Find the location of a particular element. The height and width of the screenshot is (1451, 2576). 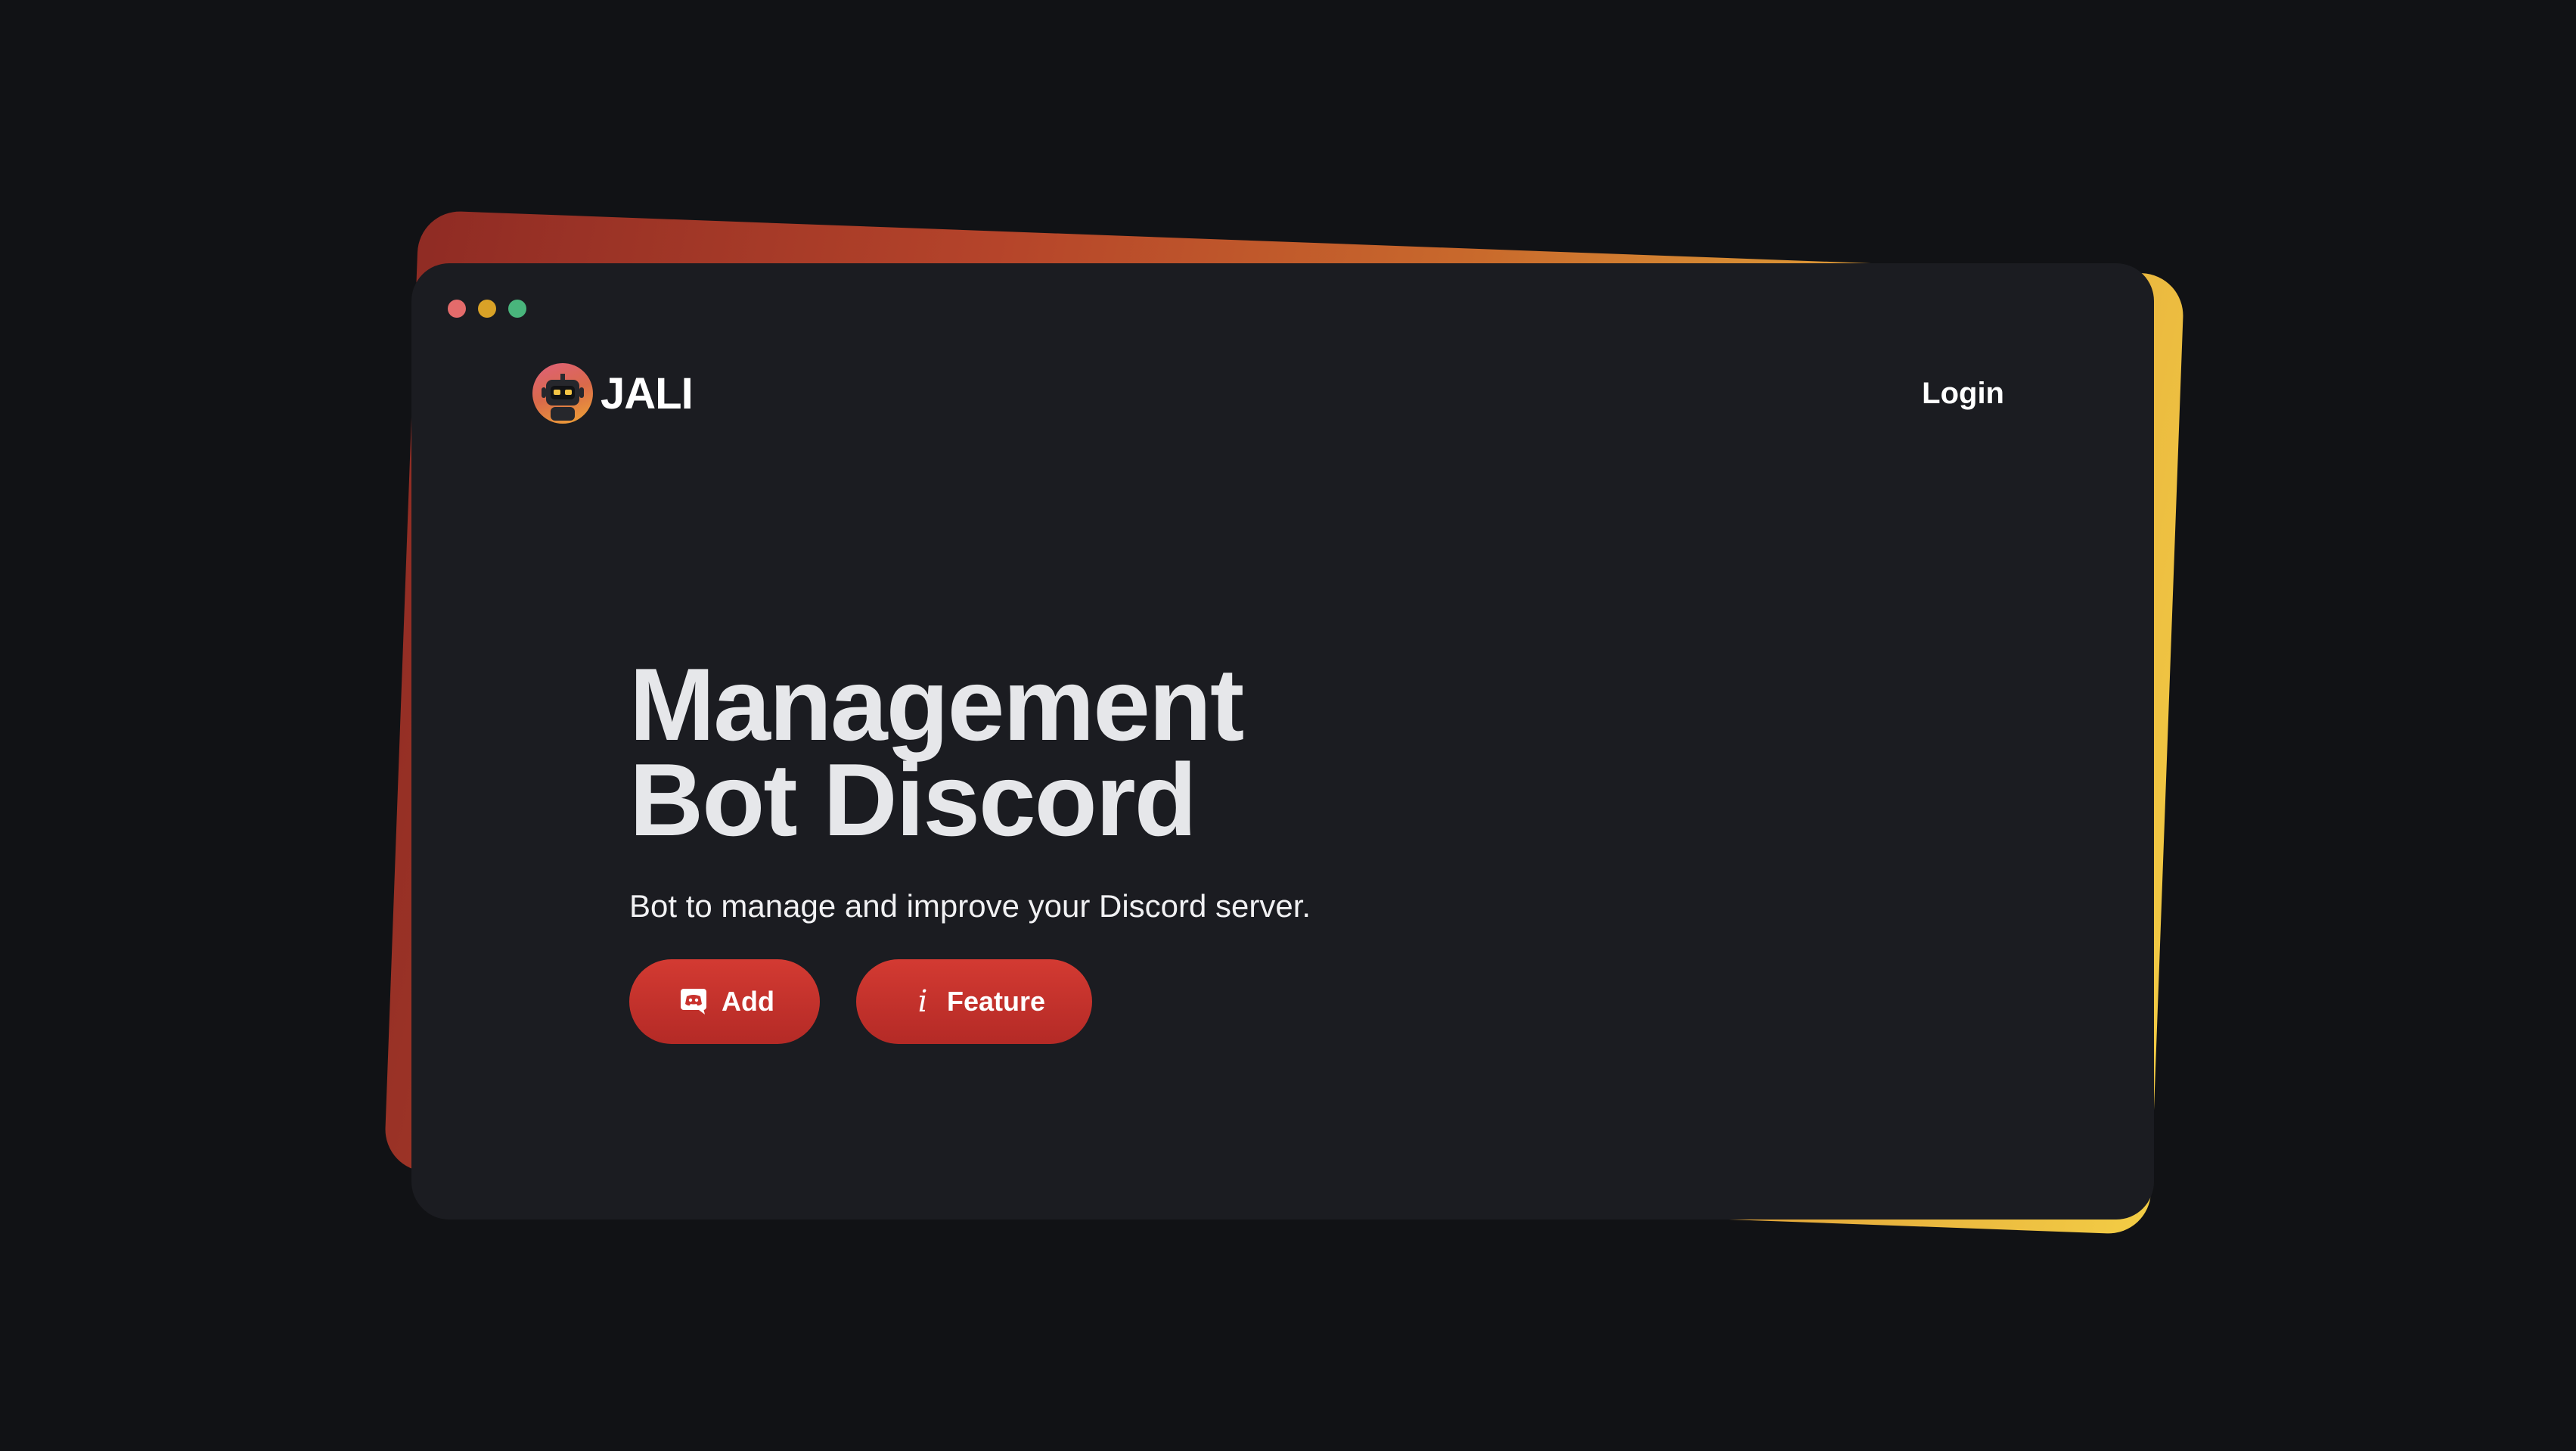

robot-icon is located at coordinates (562, 393).